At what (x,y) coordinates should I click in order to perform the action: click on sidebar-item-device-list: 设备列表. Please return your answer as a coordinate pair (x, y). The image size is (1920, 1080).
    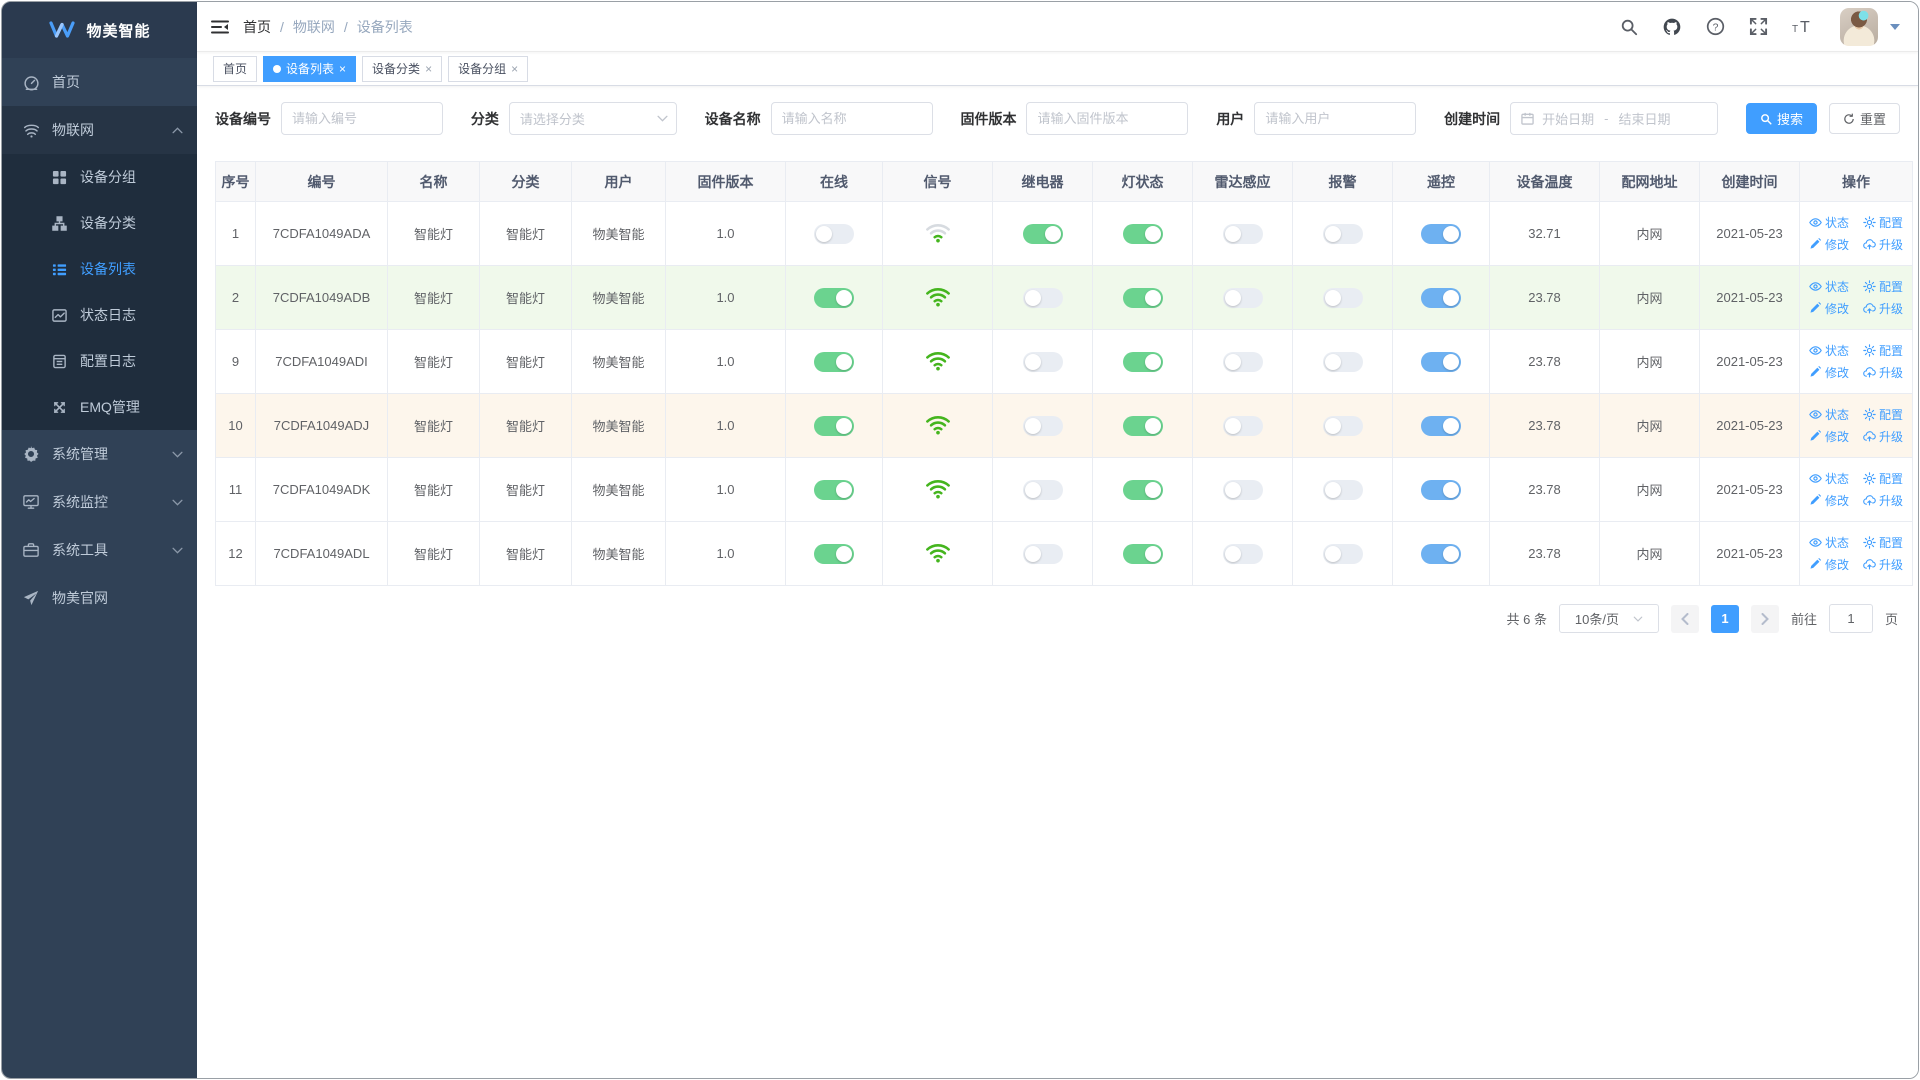
    Looking at the image, I should click on (99, 269).